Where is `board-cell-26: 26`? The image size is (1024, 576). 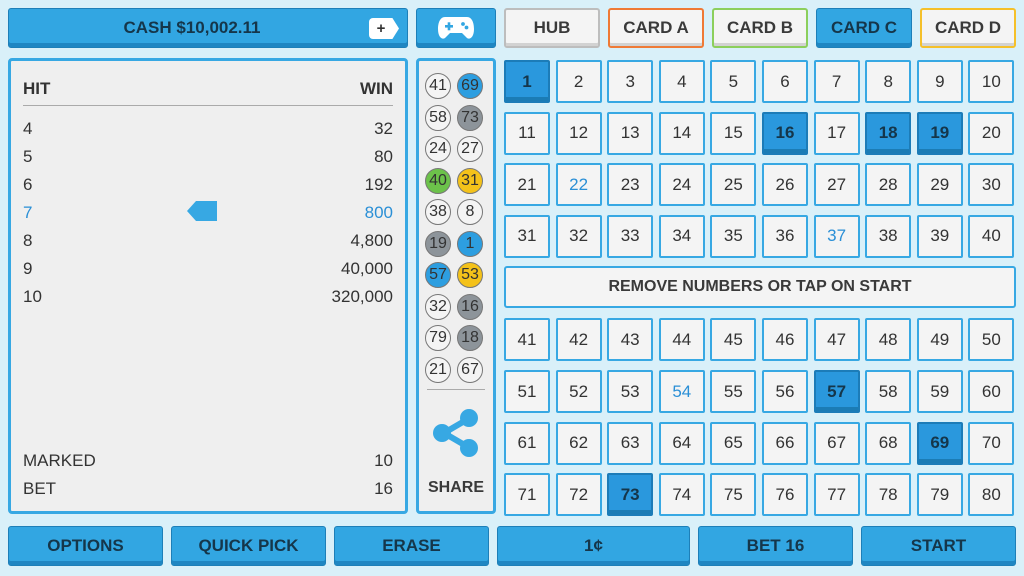 board-cell-26: 26 is located at coordinates (785, 185).